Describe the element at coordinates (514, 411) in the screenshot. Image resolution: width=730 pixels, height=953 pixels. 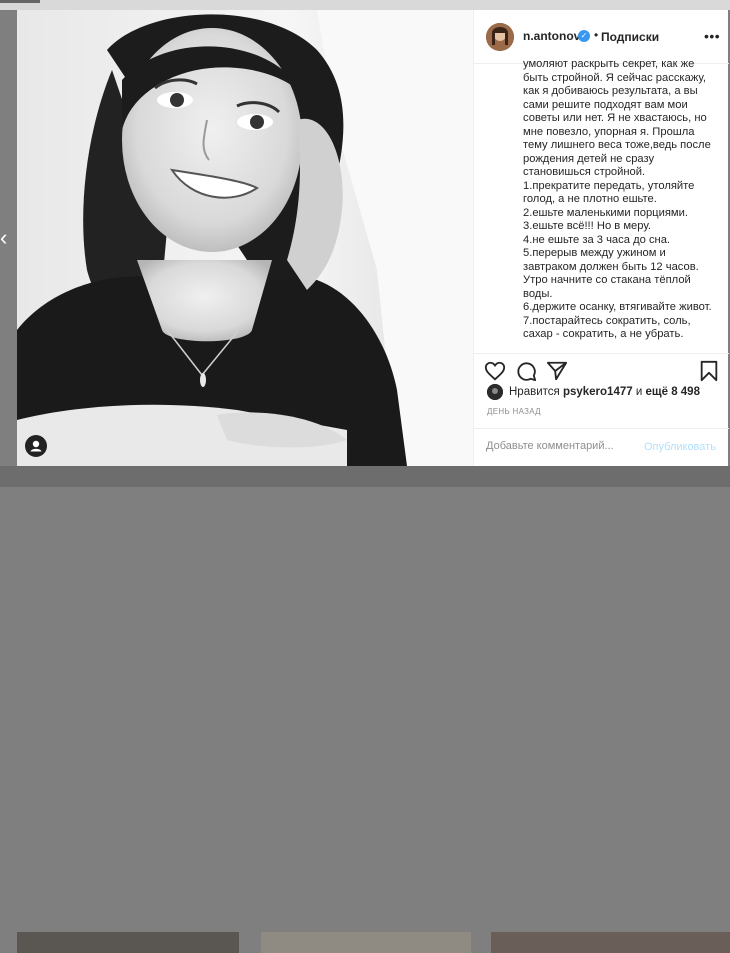
I see `post-date: ДЕНЬ НАЗАД` at that location.